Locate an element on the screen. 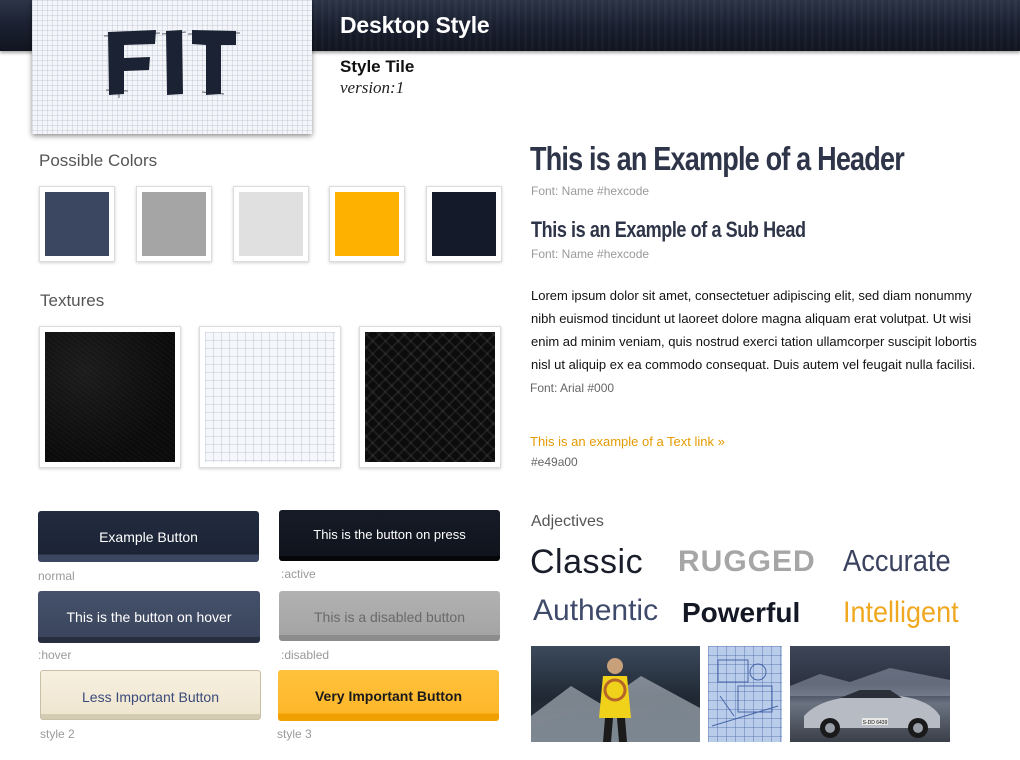  textures-heading: Textures is located at coordinates (72, 300).